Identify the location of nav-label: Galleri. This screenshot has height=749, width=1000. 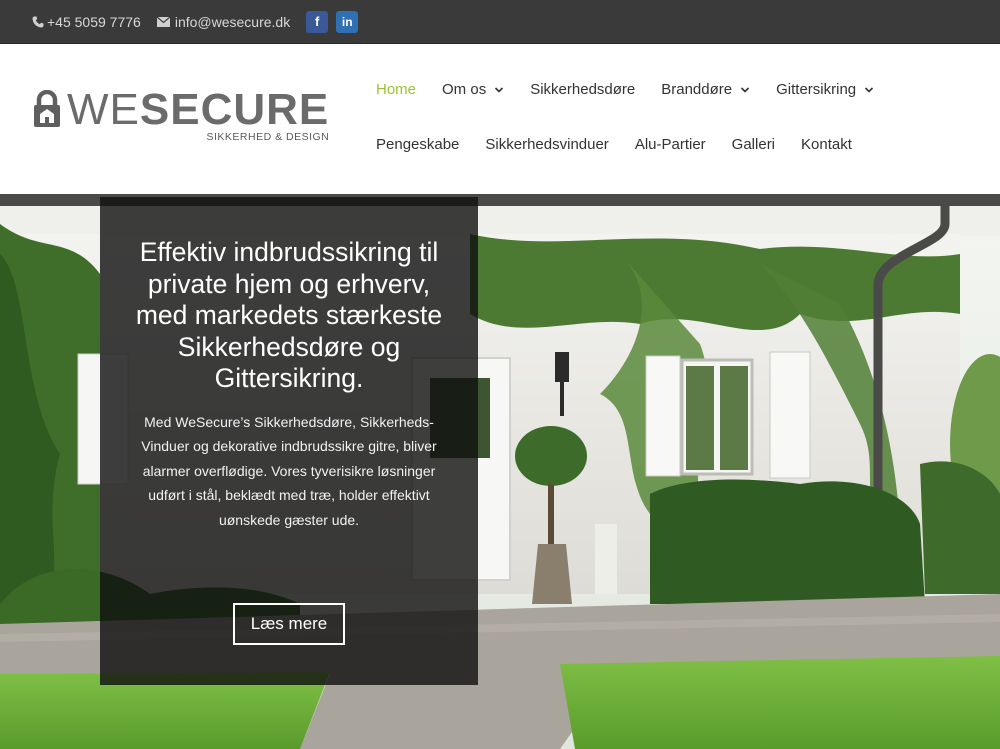
(753, 144).